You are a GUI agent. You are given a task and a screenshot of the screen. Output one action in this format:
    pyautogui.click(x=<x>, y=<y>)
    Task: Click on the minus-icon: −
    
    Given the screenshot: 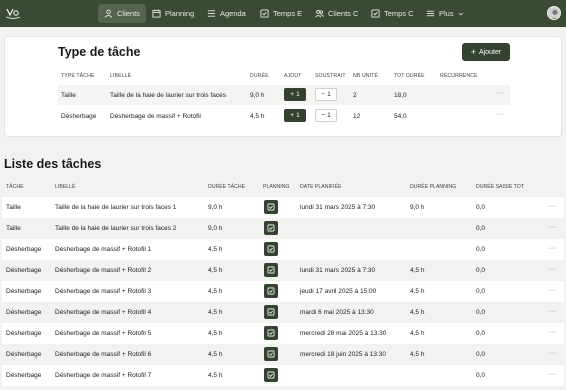 What is the action you would take?
    pyautogui.click(x=323, y=115)
    